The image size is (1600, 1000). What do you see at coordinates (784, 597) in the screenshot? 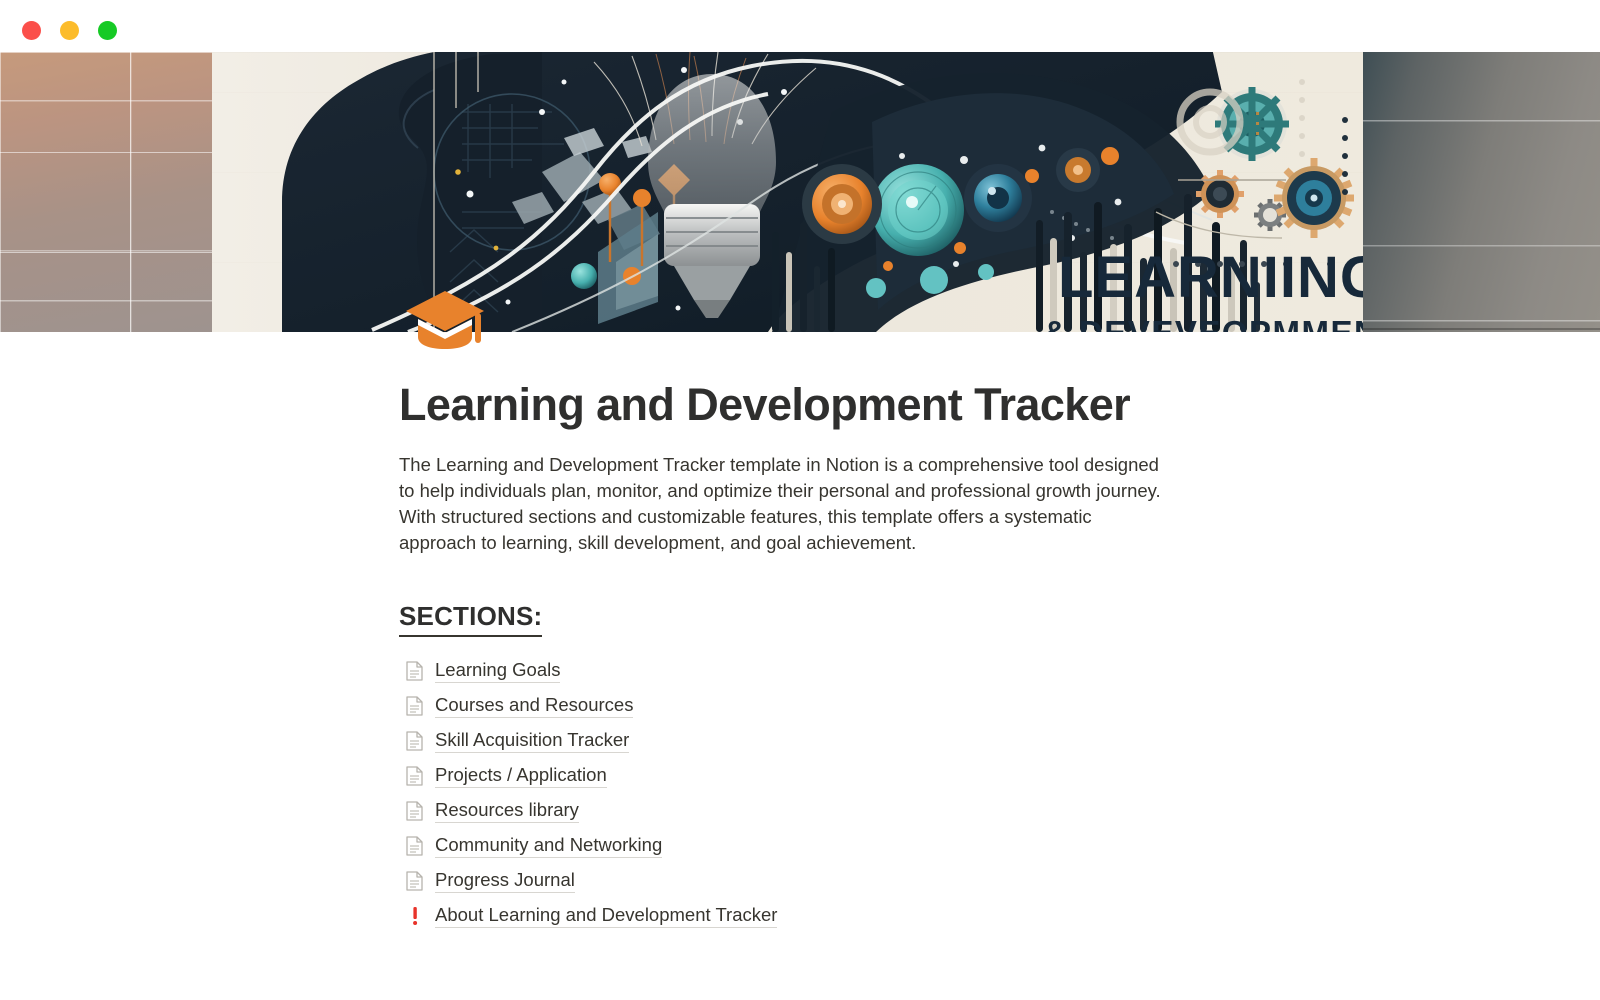
I see `sections-heading-wrap: SECTIONS:` at bounding box center [784, 597].